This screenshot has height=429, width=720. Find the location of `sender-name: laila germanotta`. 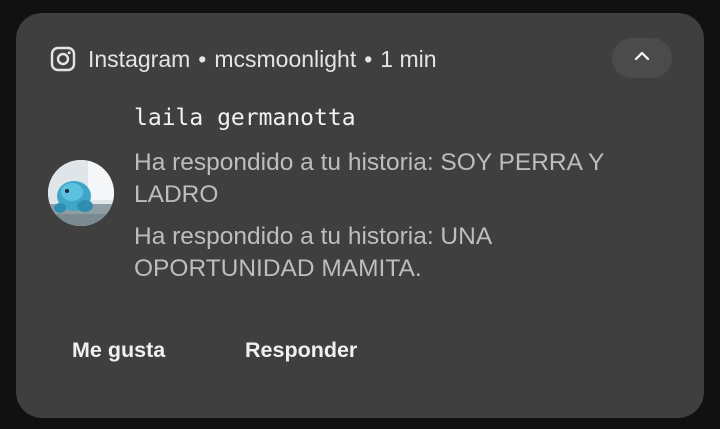

sender-name: laila germanotta is located at coordinates (245, 118).